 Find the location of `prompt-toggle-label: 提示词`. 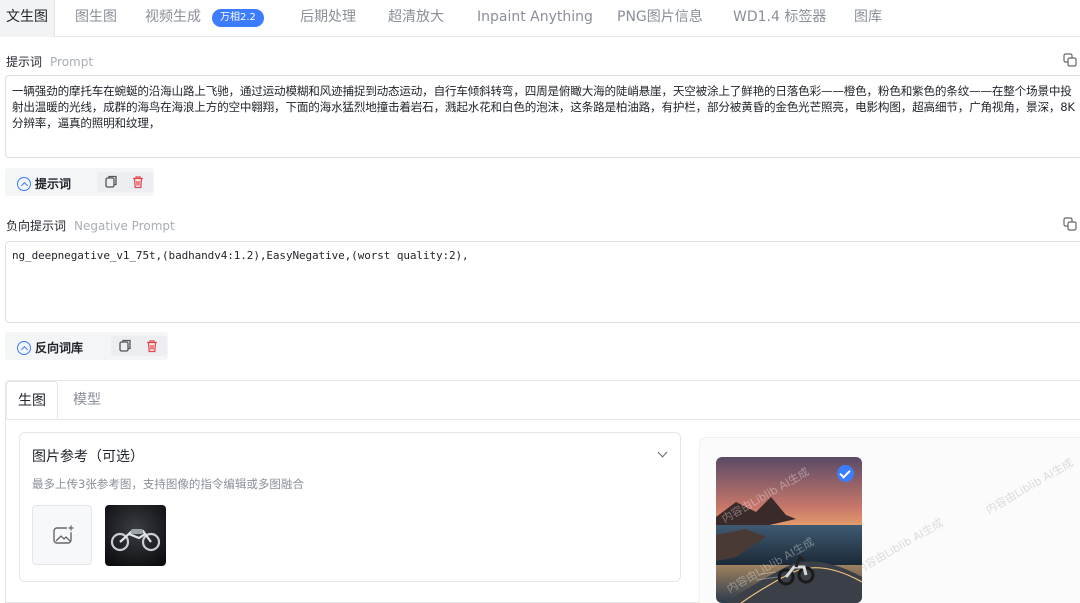

prompt-toggle-label: 提示词 is located at coordinates (53, 184).